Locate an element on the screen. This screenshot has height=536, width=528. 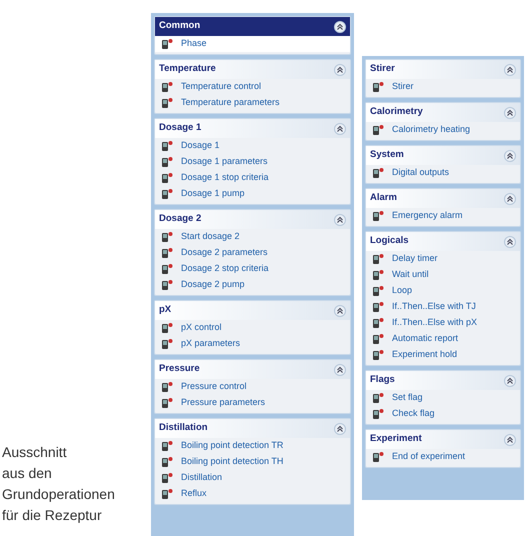
list-item: Pressure control is located at coordinates (252, 387).